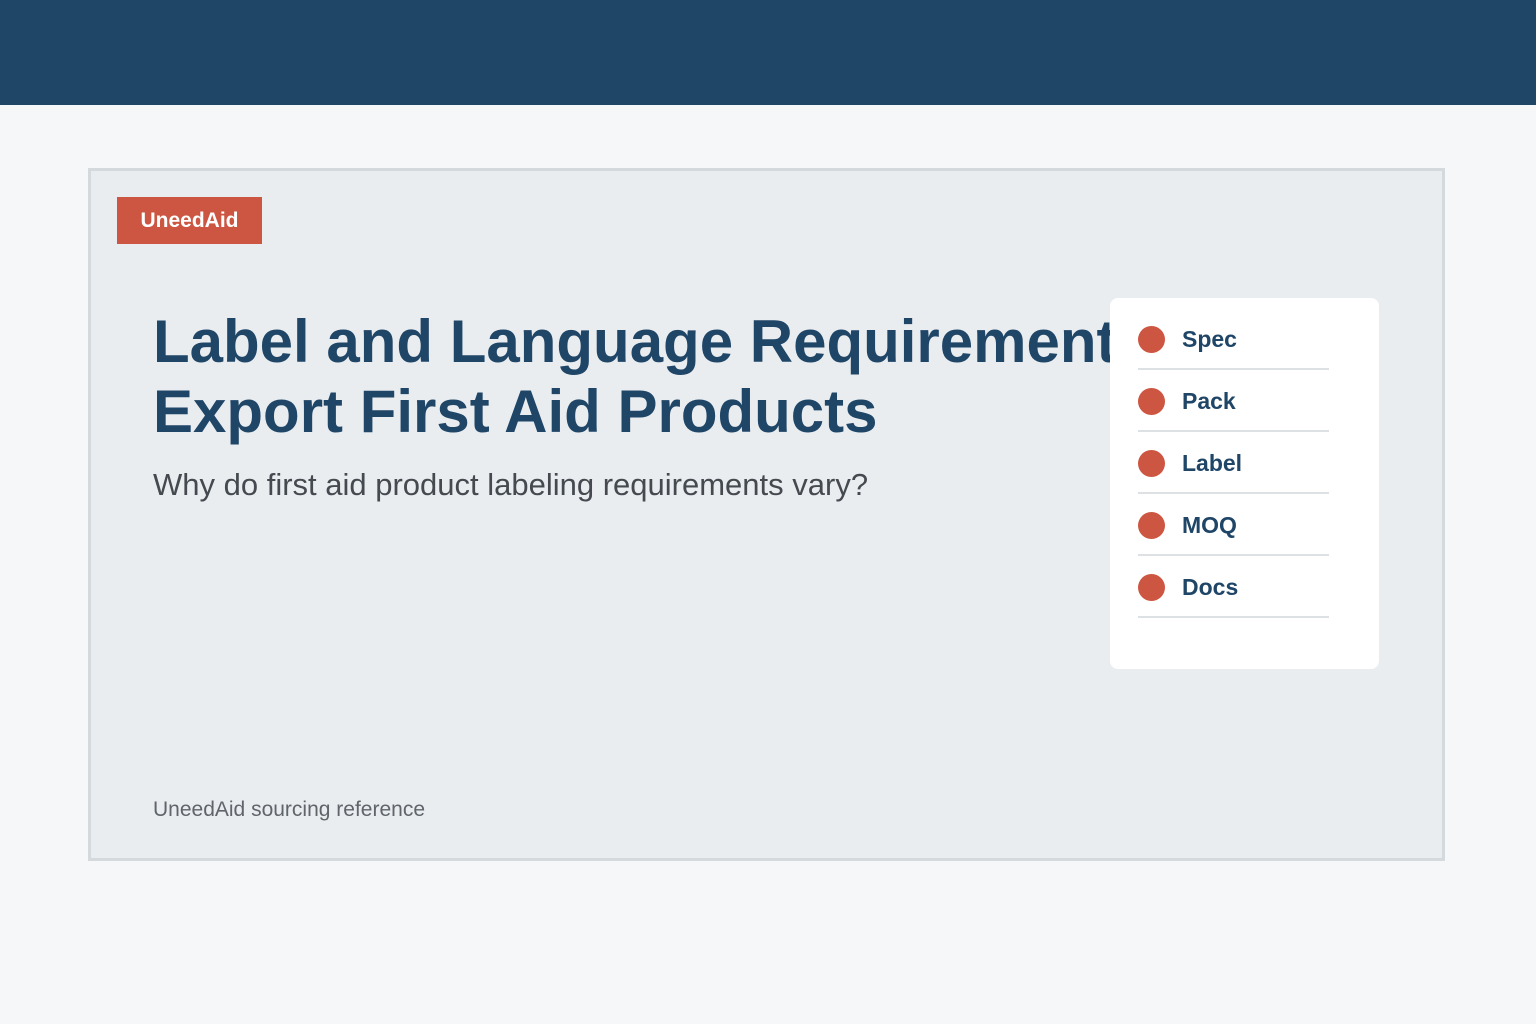 This screenshot has height=1024, width=1536. I want to click on topic-item-pack: Pack, so click(1233, 401).